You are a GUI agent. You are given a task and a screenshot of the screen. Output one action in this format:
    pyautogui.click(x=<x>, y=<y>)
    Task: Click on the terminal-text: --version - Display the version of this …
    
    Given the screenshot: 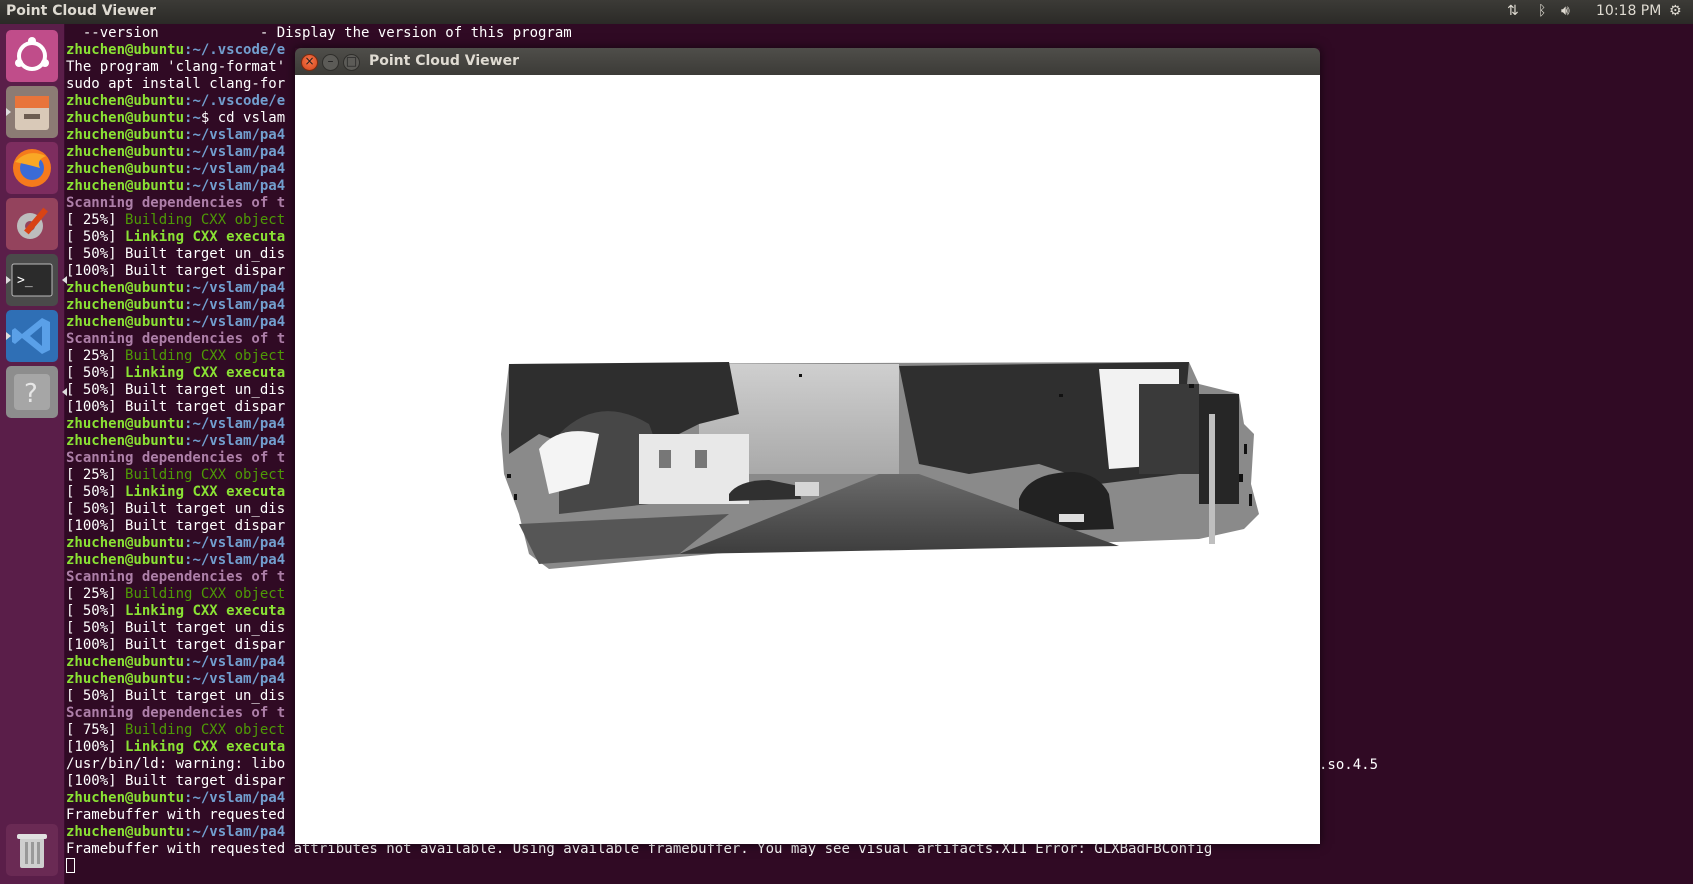 What is the action you would take?
    pyautogui.click(x=319, y=33)
    